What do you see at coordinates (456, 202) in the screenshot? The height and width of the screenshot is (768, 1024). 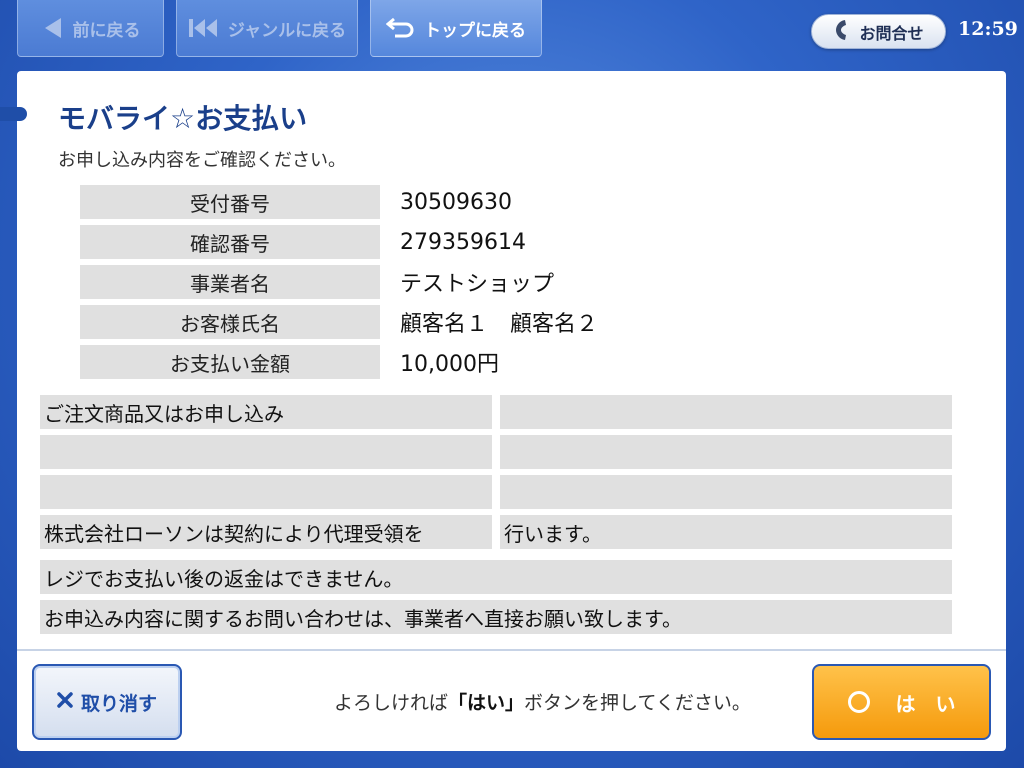 I see `detail-value: 30509630` at bounding box center [456, 202].